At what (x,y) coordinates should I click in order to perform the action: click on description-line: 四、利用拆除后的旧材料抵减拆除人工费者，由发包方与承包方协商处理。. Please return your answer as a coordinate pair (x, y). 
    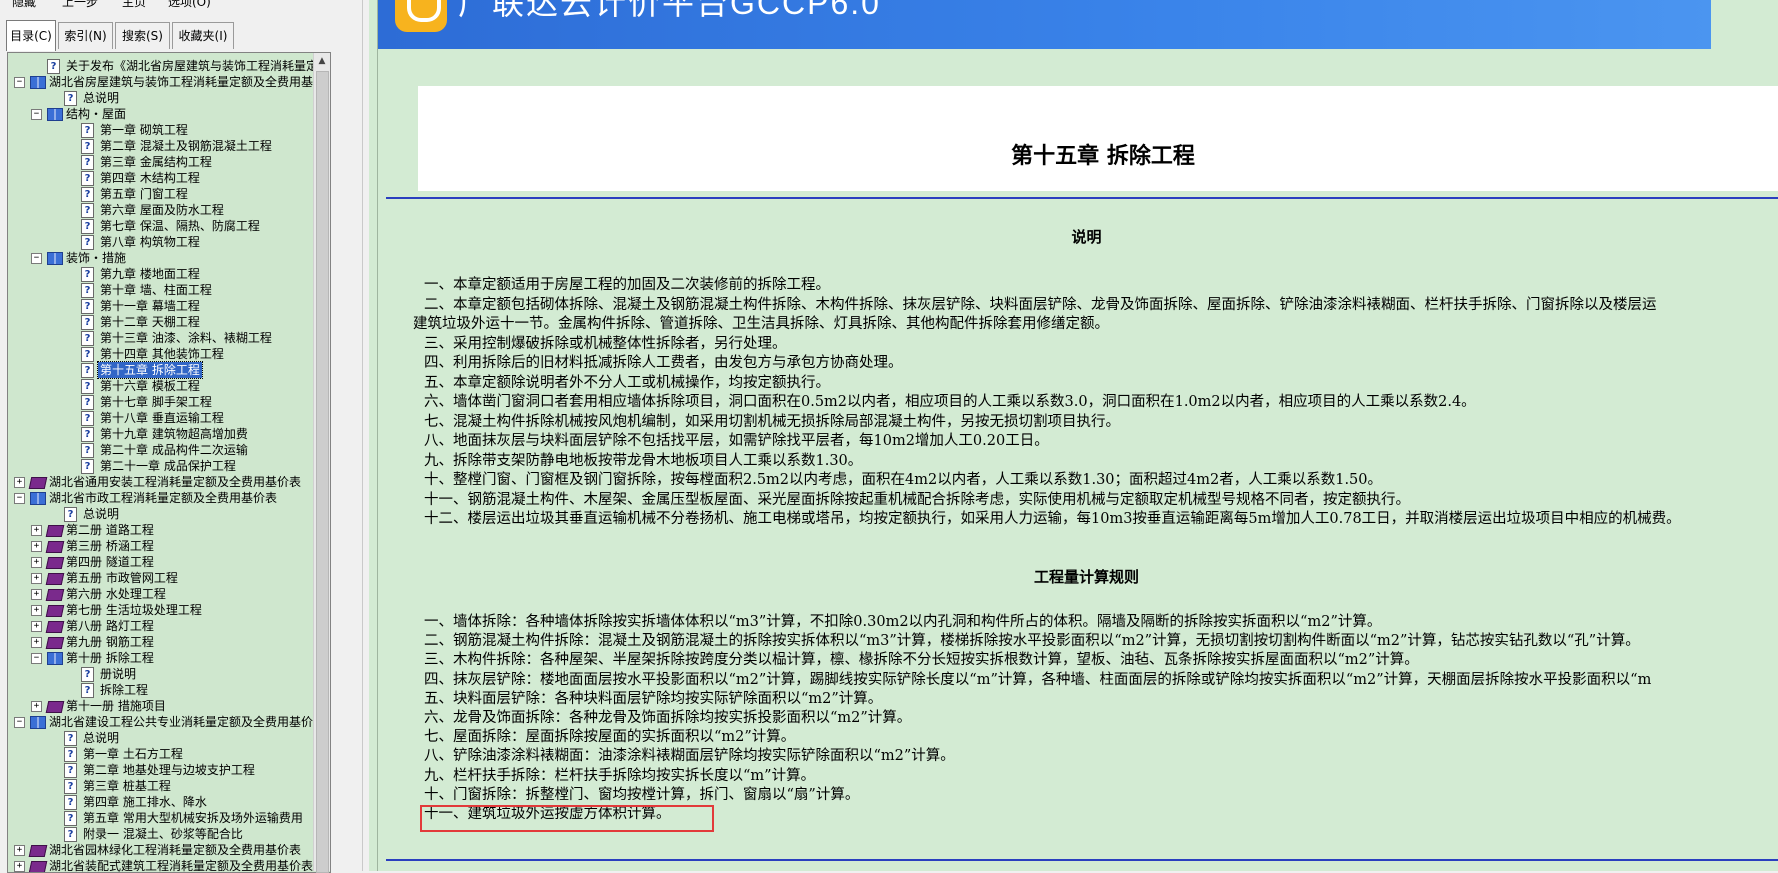
    Looking at the image, I should click on (663, 363).